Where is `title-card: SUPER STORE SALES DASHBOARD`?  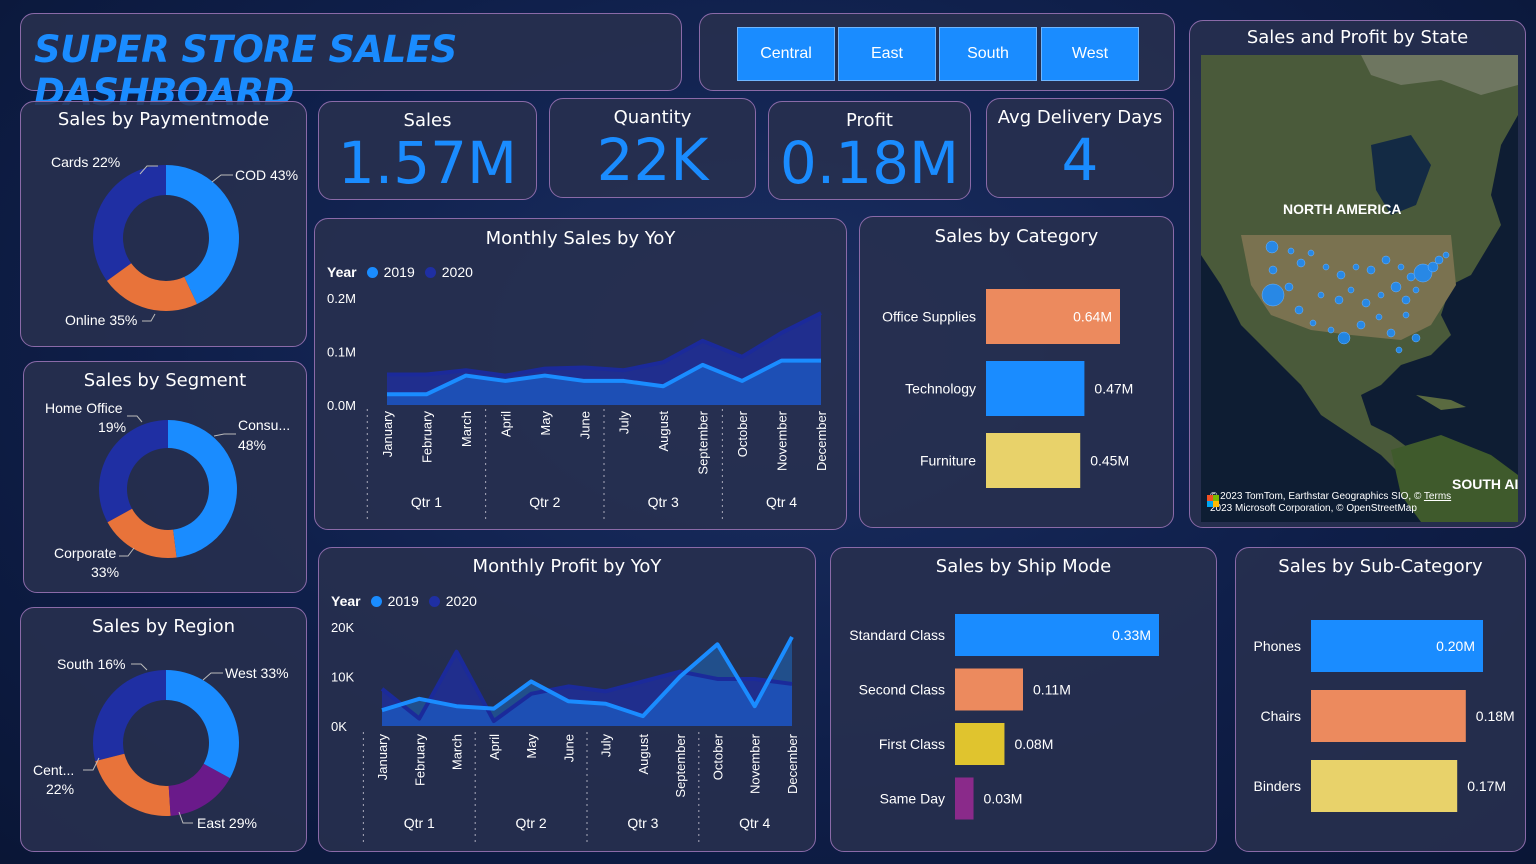 title-card: SUPER STORE SALES DASHBOARD is located at coordinates (351, 63).